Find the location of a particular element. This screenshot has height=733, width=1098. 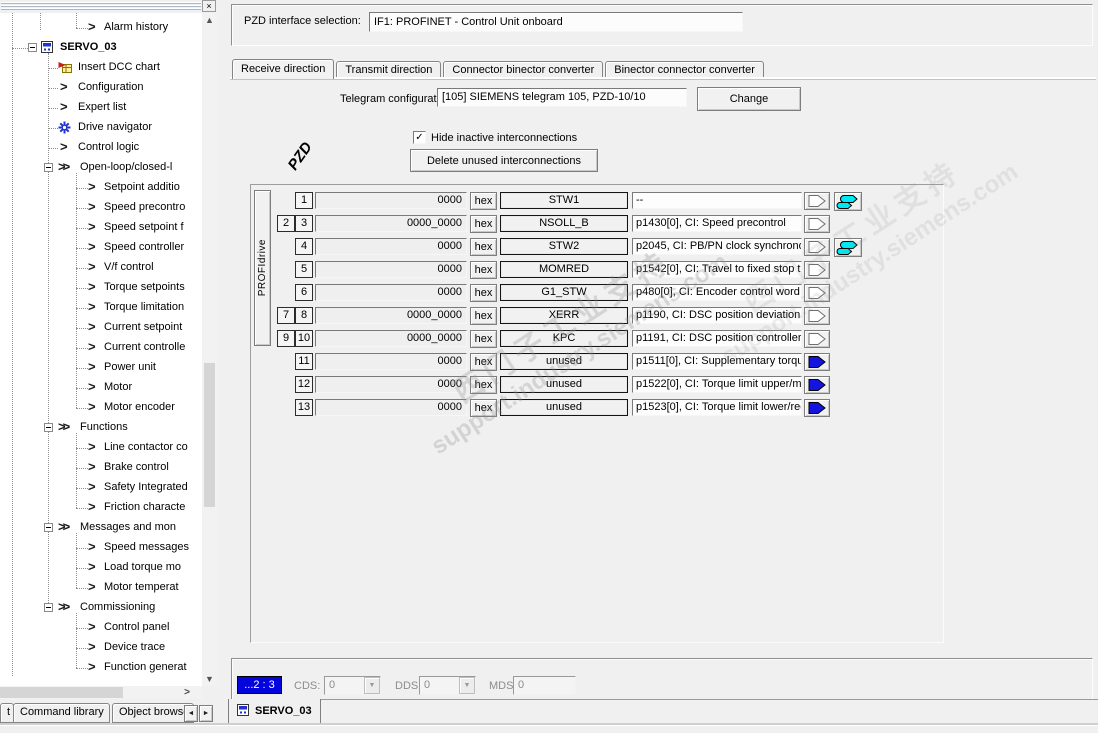

tree-item-configuration: > Configuration is located at coordinates (101, 87).